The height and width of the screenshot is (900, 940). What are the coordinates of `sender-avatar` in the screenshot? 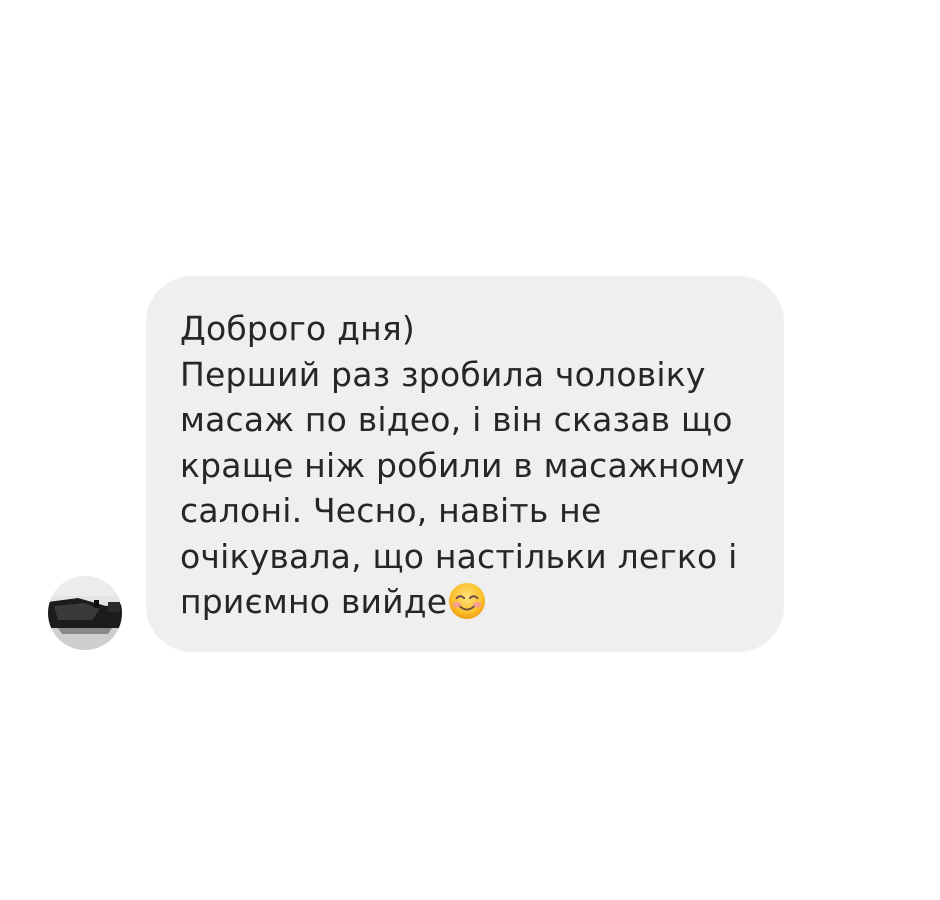 It's located at (85, 613).